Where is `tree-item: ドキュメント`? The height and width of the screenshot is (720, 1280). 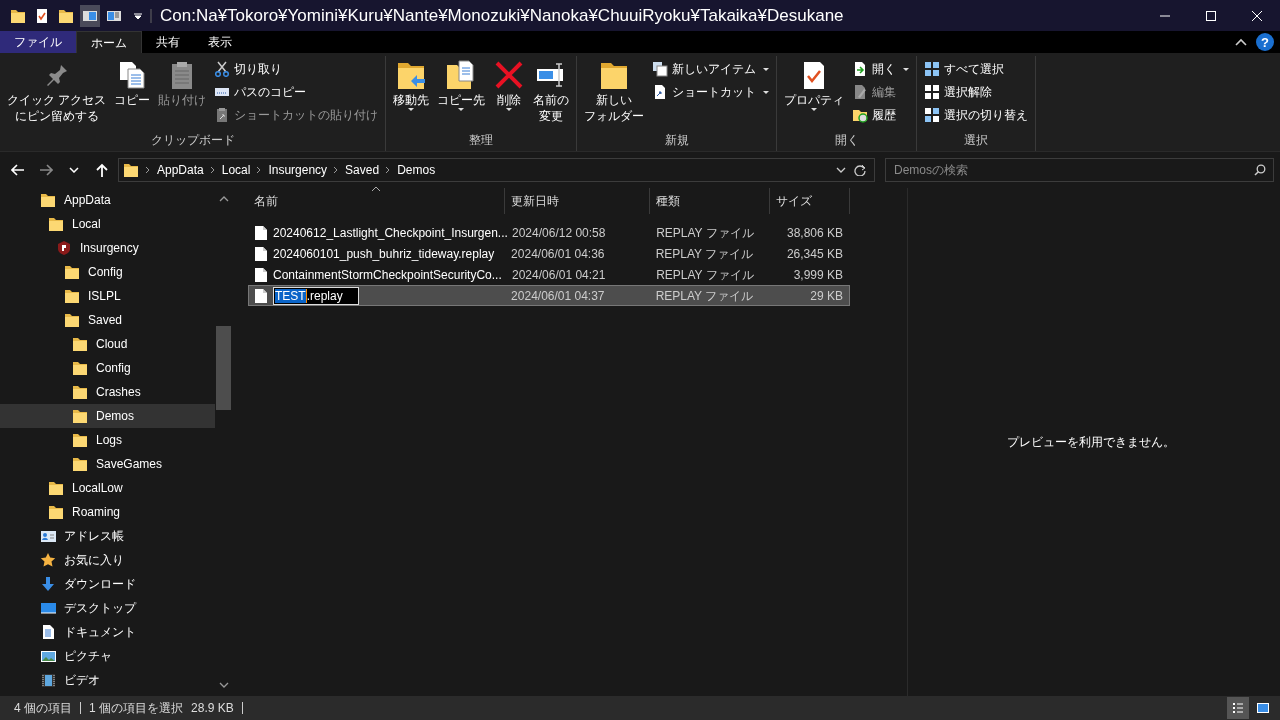 tree-item: ドキュメント is located at coordinates (107, 632).